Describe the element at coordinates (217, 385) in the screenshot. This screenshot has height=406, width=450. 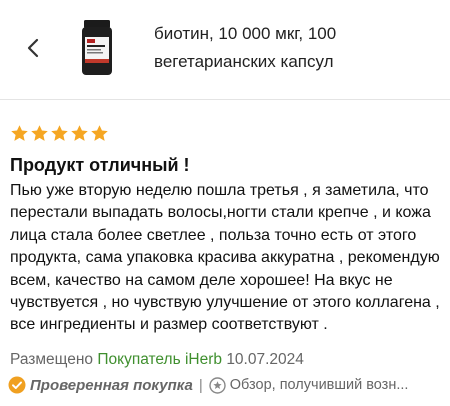
I see `award-icon` at that location.